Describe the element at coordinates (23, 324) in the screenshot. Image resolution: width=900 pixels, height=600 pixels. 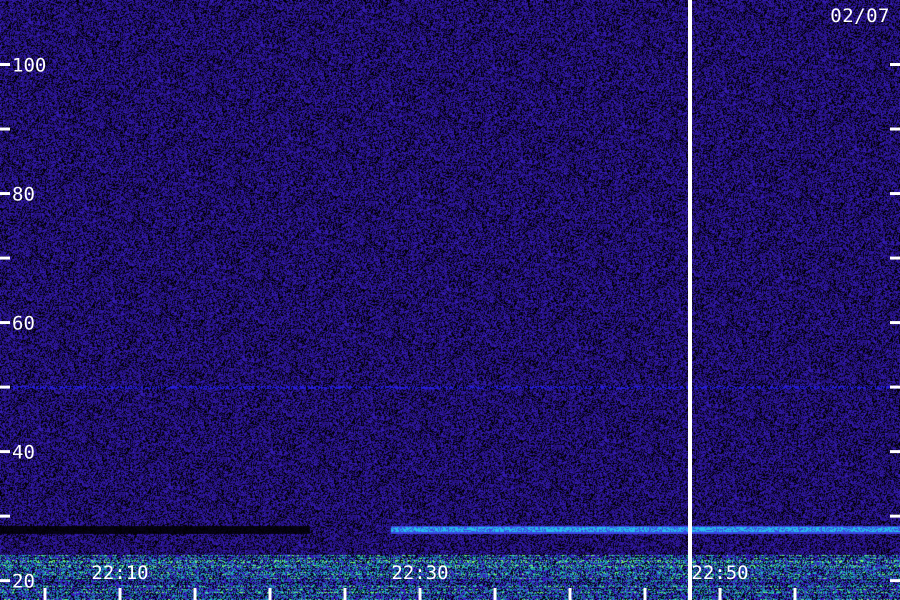
I see `y-tick-label: 60` at that location.